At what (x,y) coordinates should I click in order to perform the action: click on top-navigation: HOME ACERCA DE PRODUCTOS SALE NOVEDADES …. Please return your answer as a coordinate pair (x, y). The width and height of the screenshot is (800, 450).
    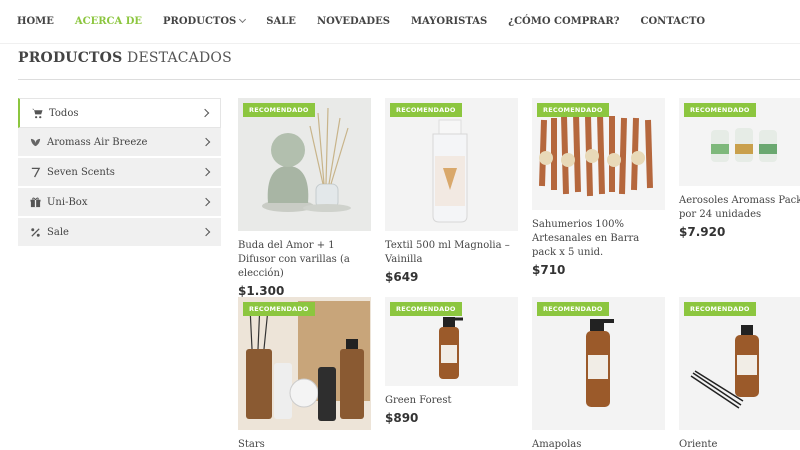
    Looking at the image, I should click on (400, 22).